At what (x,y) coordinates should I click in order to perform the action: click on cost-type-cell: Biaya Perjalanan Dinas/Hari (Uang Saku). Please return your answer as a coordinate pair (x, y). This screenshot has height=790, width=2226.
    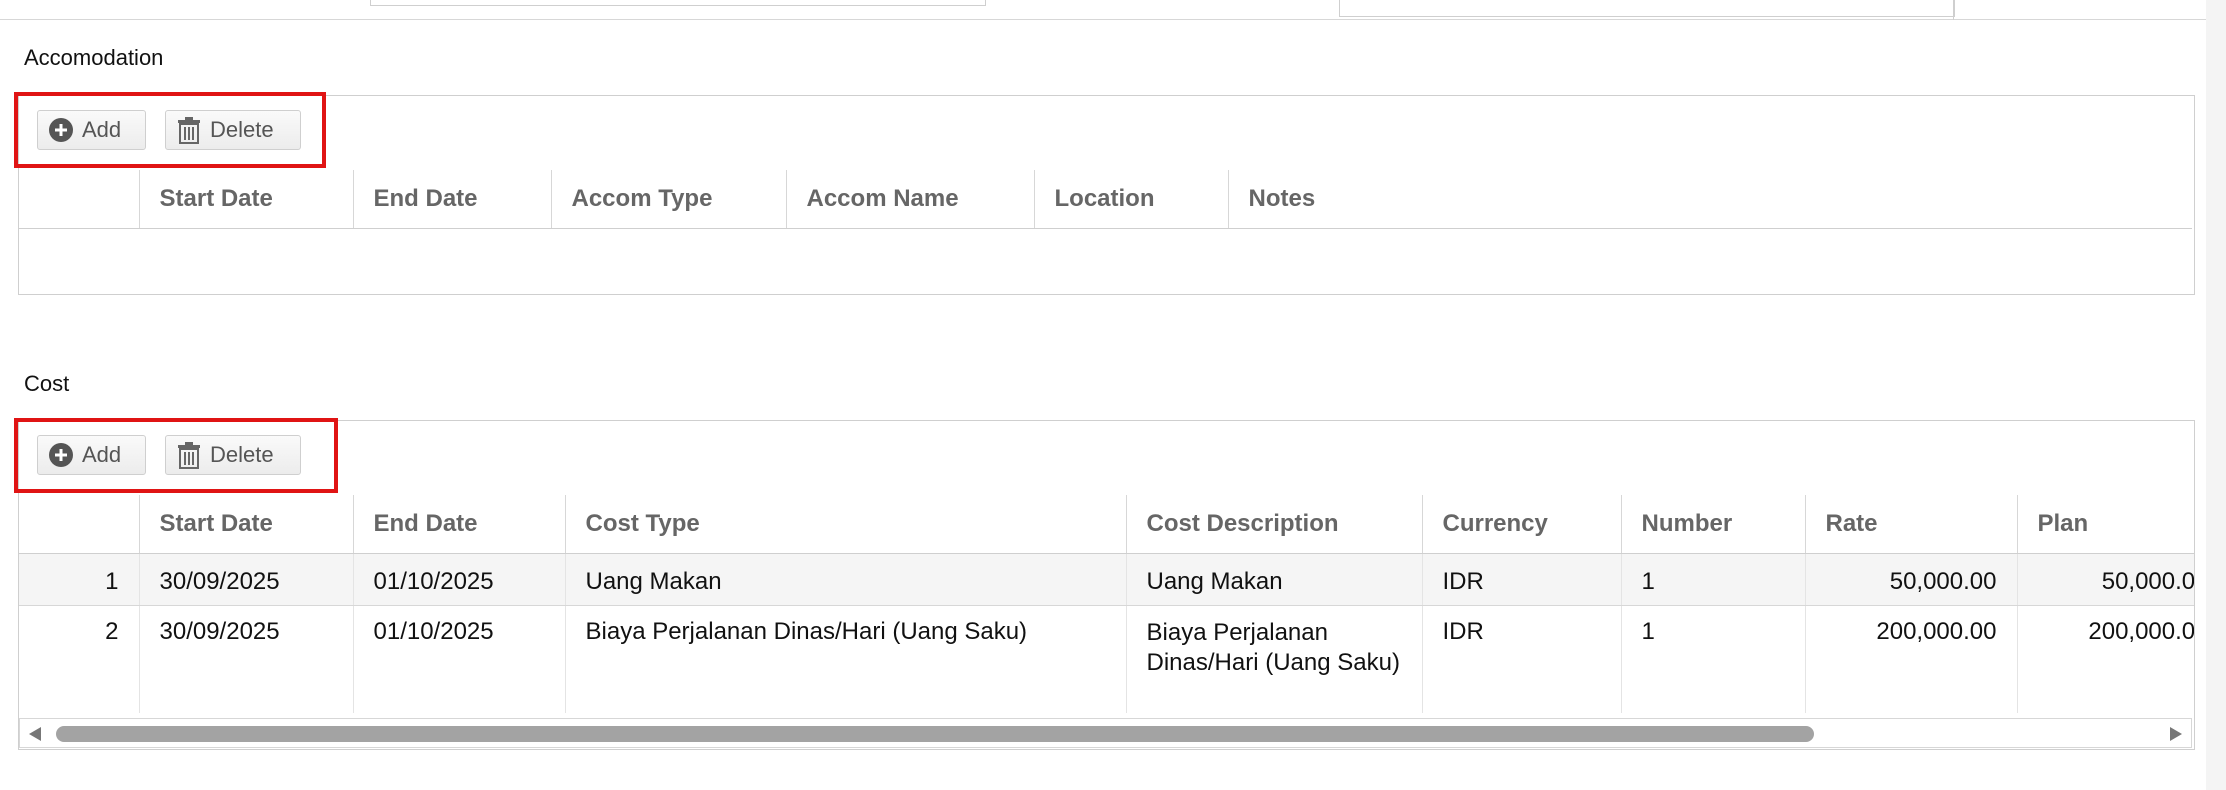
    Looking at the image, I should click on (846, 659).